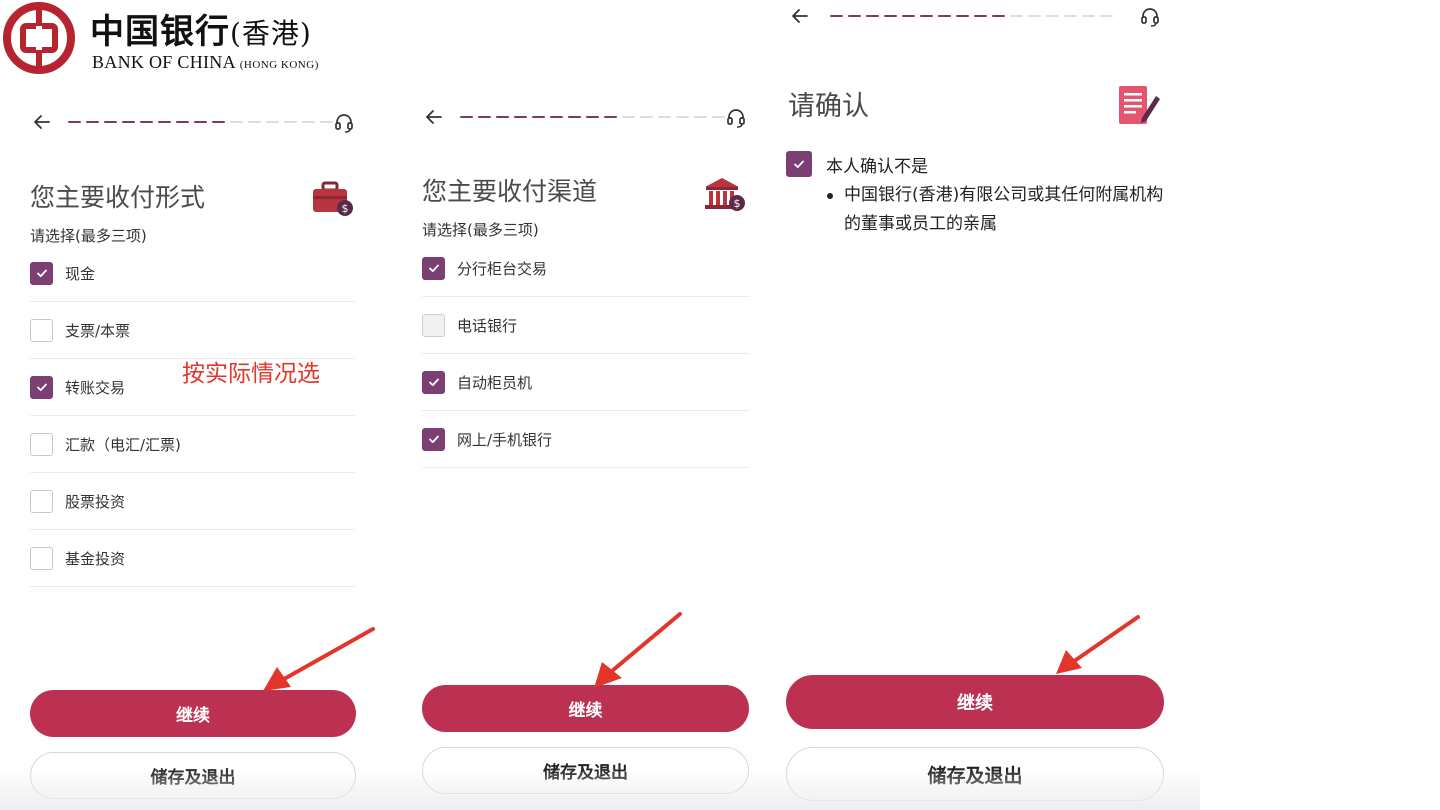 The width and height of the screenshot is (1440, 810). Describe the element at coordinates (192, 273) in the screenshot. I see `option-item: 现金` at that location.